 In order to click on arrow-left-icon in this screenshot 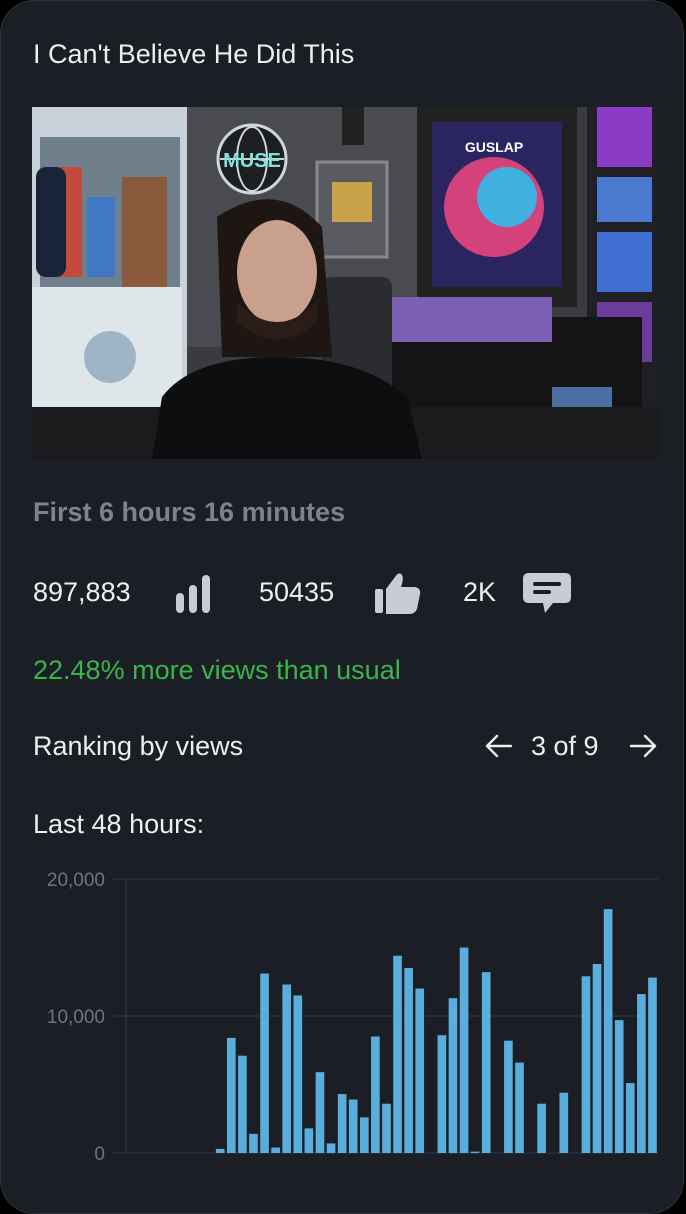, I will do `click(499, 749)`.